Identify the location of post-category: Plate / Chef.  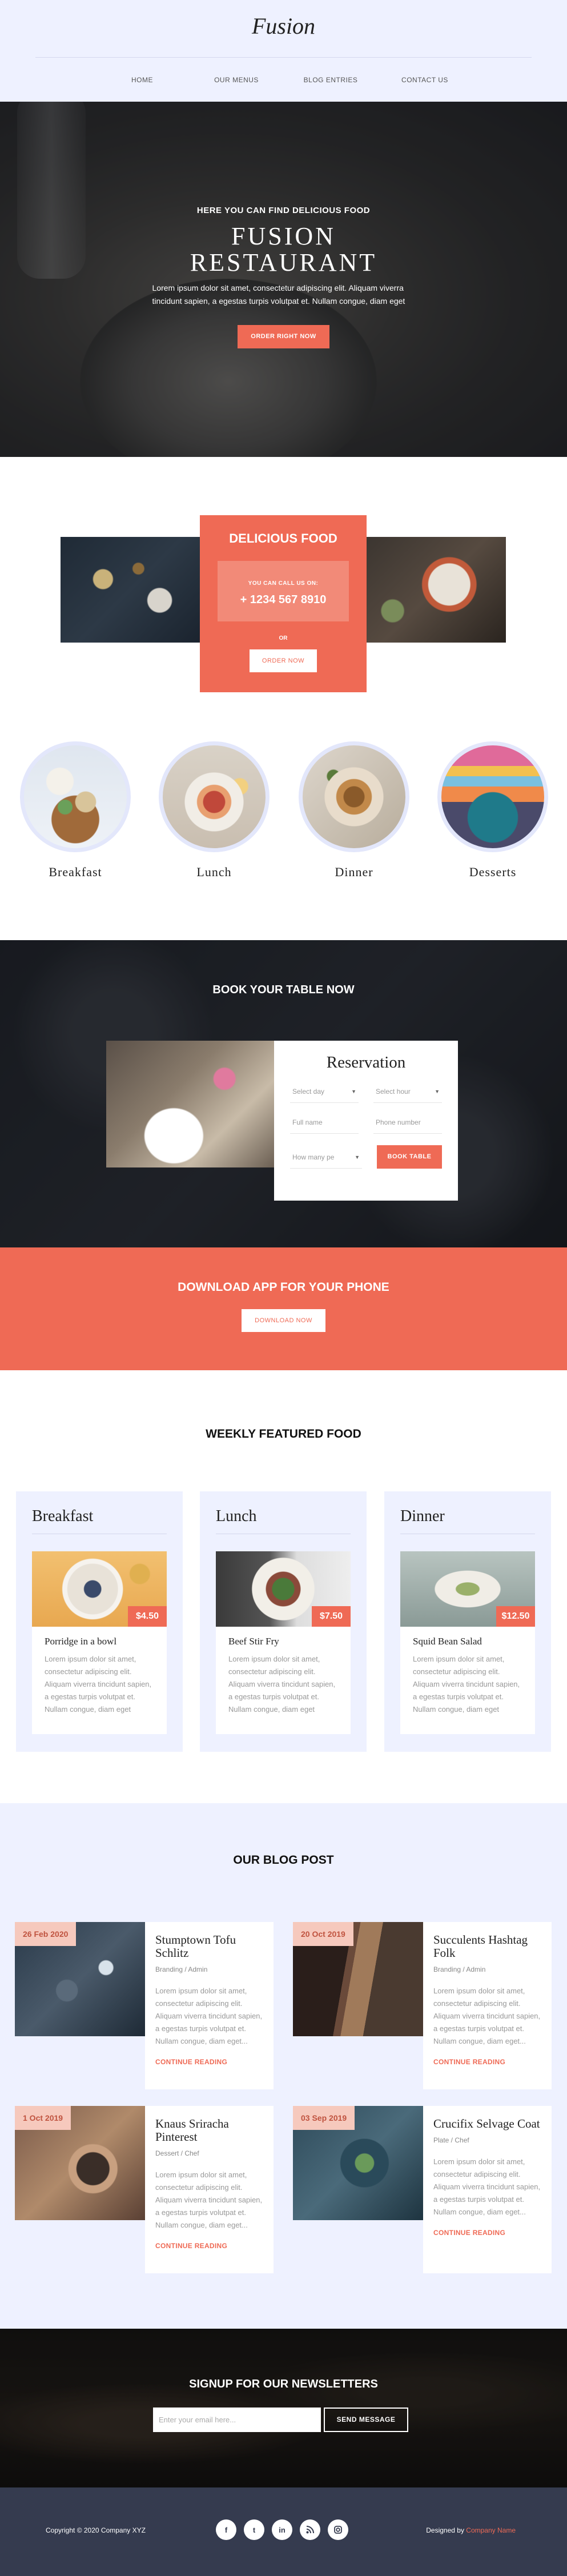
(451, 2140).